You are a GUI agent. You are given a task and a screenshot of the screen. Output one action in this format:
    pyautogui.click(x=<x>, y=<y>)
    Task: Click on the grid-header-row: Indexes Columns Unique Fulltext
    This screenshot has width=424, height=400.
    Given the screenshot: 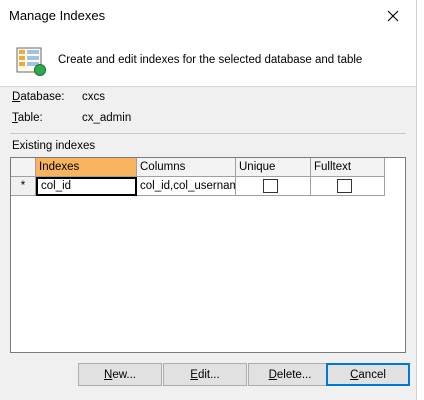 What is the action you would take?
    pyautogui.click(x=208, y=167)
    